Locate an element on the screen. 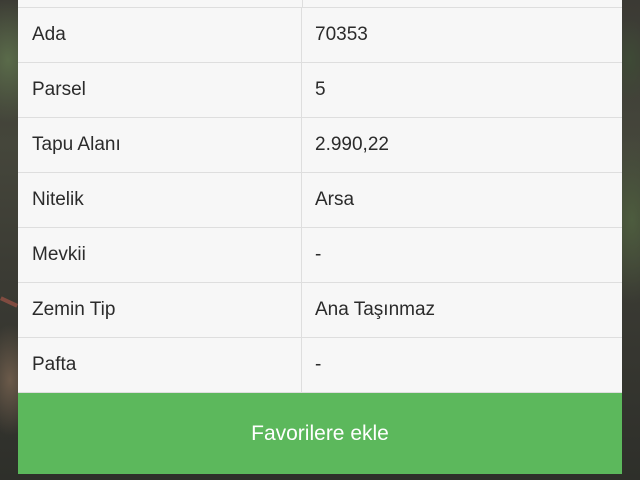 This screenshot has height=480, width=640. table-row-nitelik: Nitelik Arsa is located at coordinates (320, 200).